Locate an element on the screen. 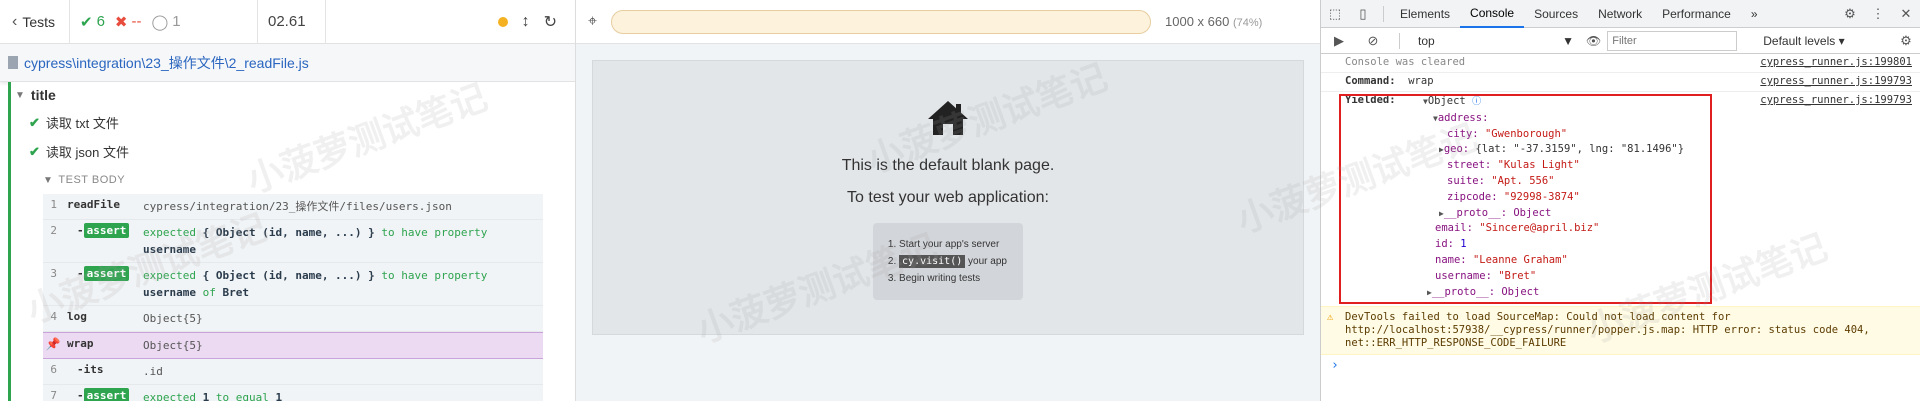  device-toolbar-icon: ▯ is located at coordinates (1363, 14).